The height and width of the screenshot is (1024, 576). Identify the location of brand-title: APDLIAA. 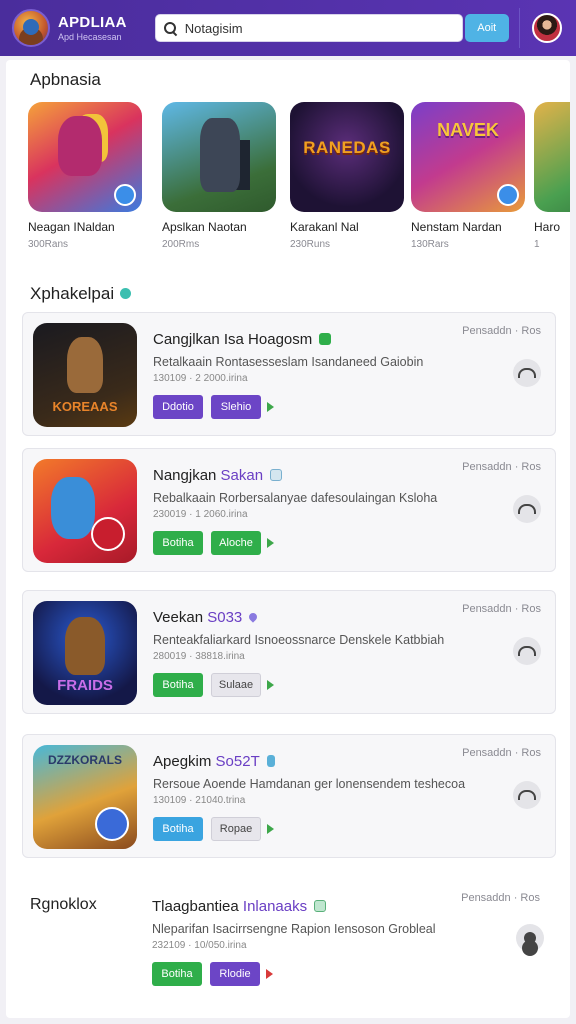
(92, 22).